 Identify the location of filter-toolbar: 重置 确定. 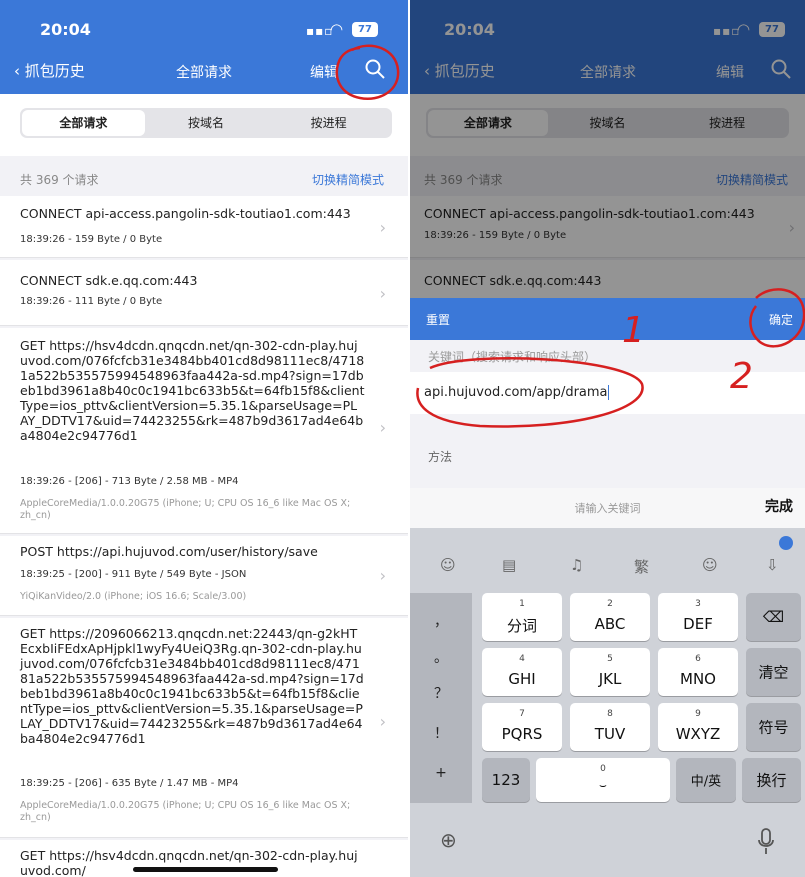
(607, 319).